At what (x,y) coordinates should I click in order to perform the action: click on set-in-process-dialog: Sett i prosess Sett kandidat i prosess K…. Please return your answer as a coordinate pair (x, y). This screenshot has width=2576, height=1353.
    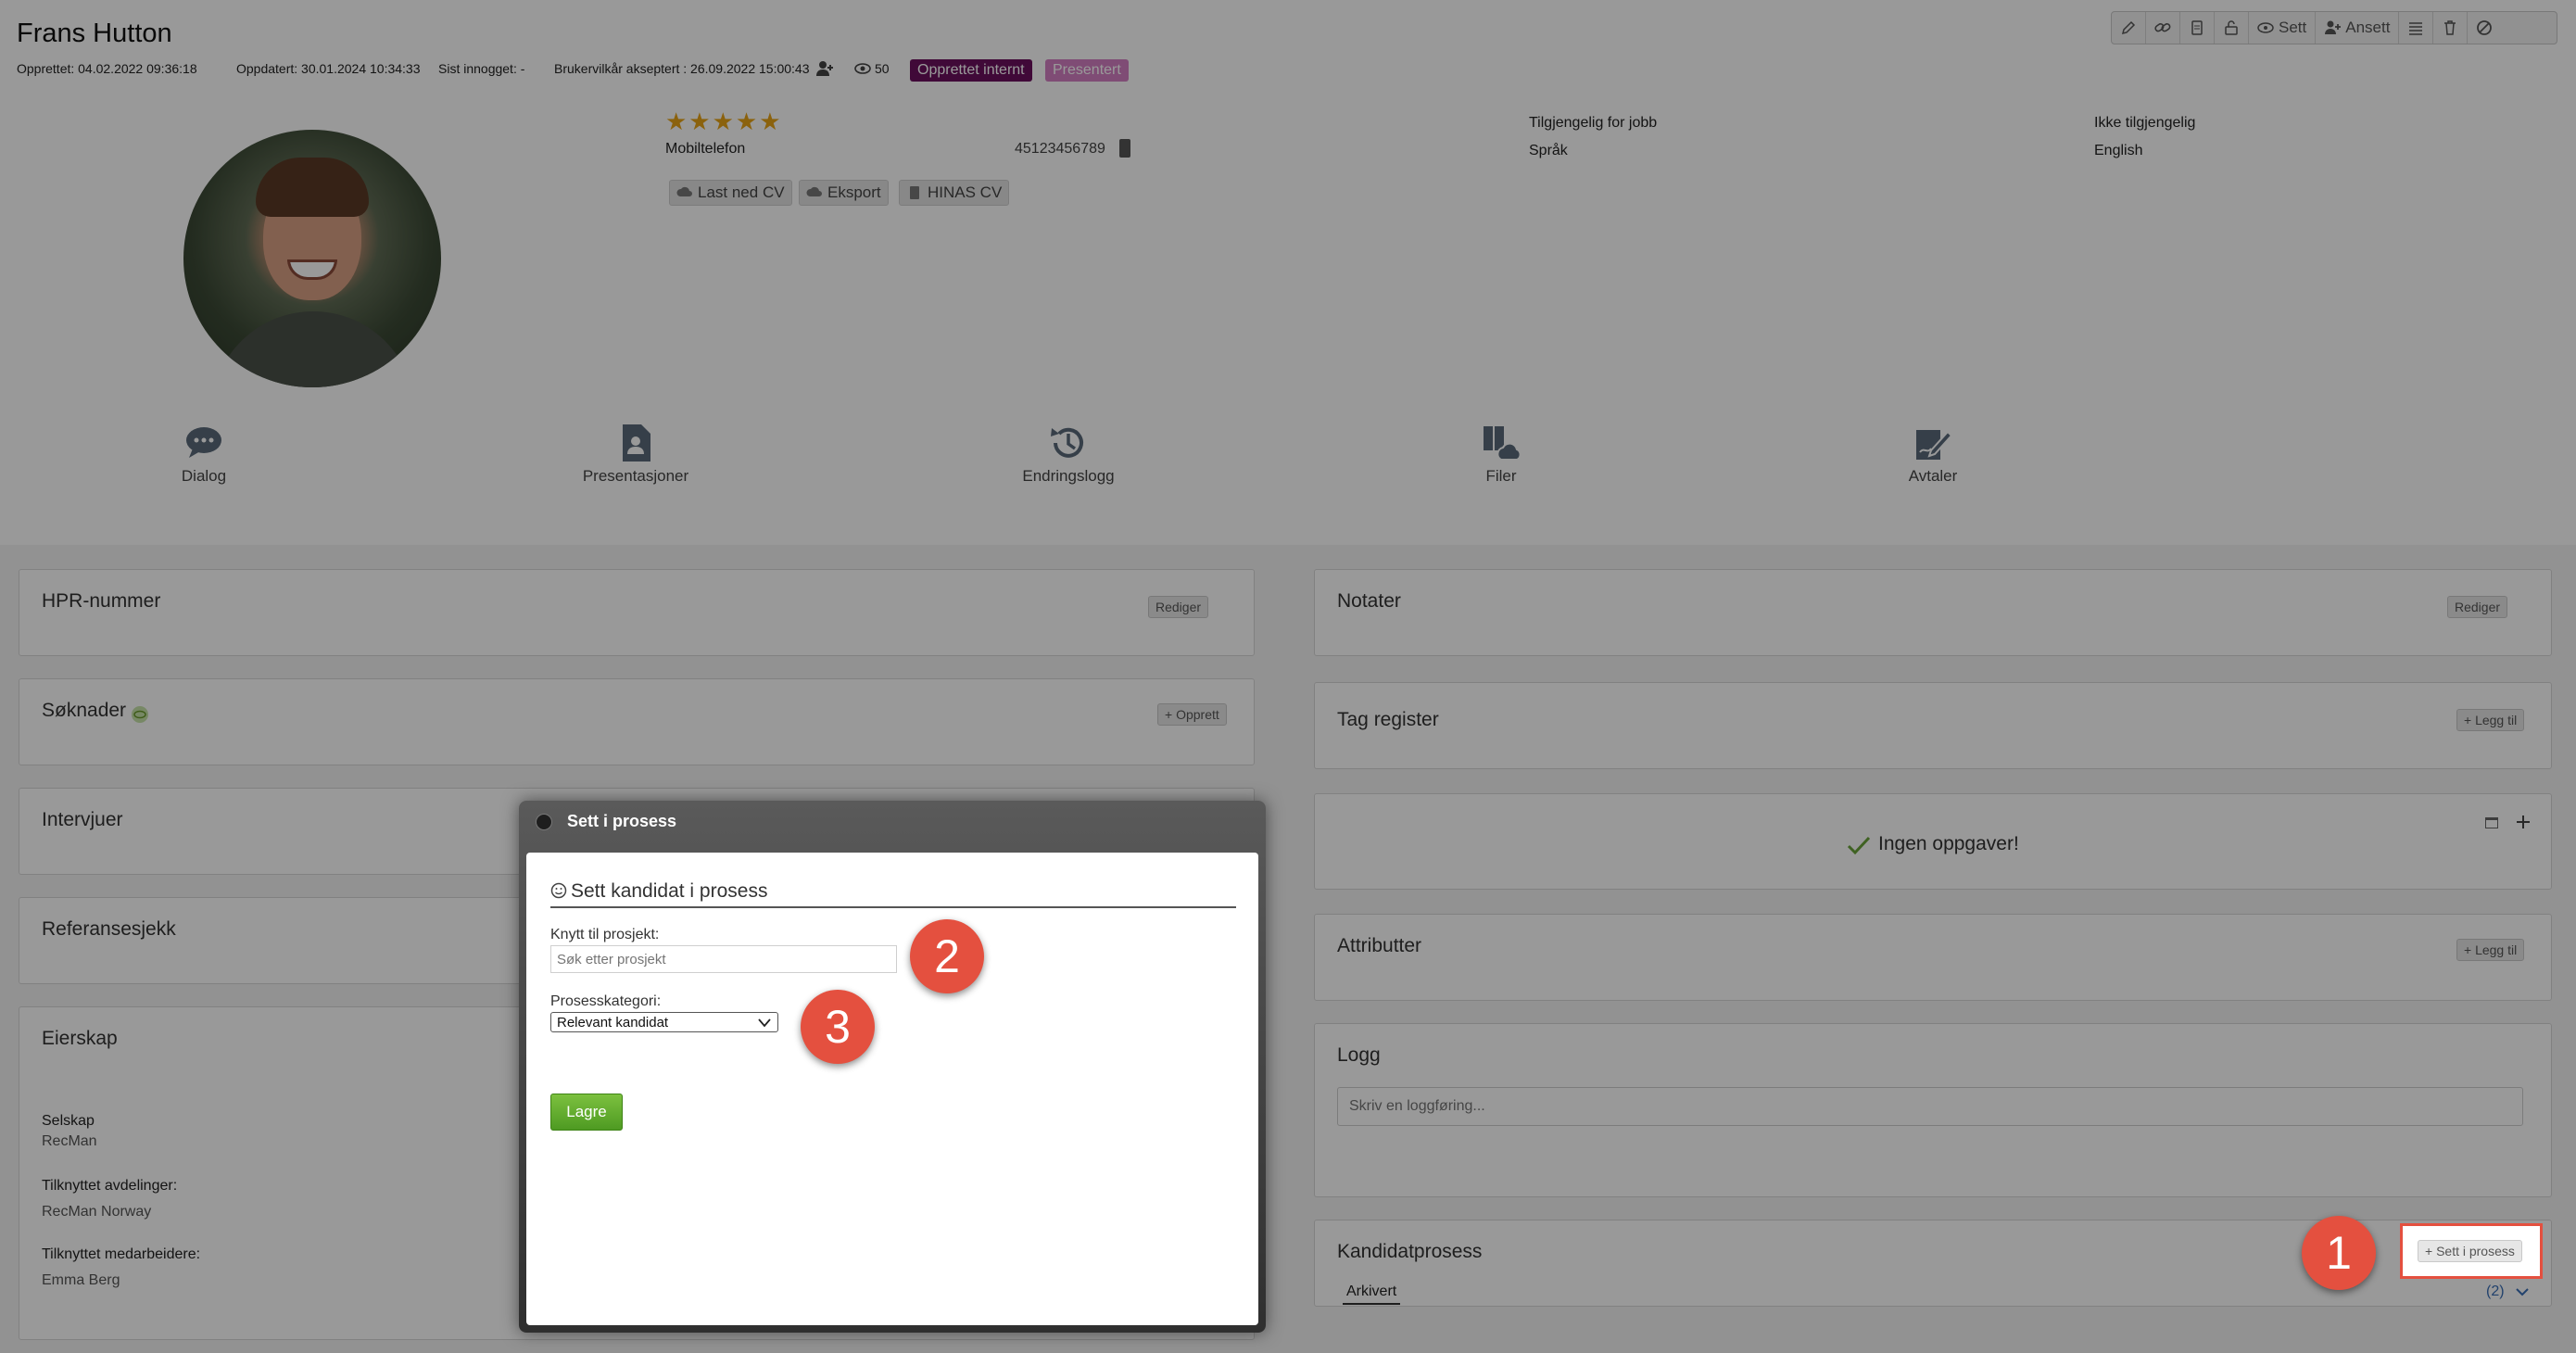
    Looking at the image, I should click on (892, 1067).